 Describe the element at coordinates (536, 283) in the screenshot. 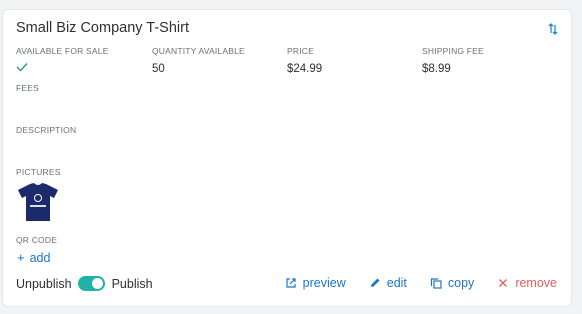

I see `remove-label: remove` at that location.